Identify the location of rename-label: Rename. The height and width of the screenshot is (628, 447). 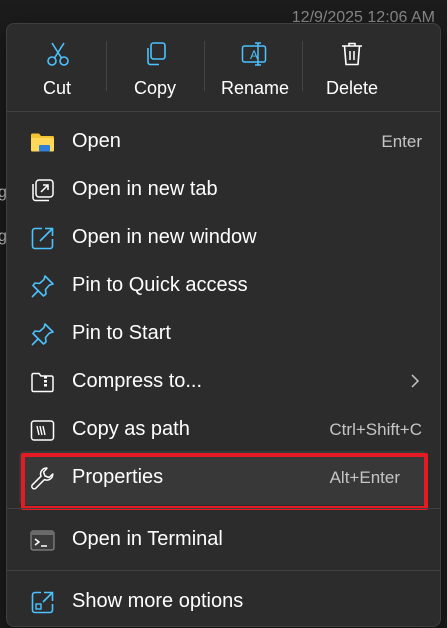
(255, 88).